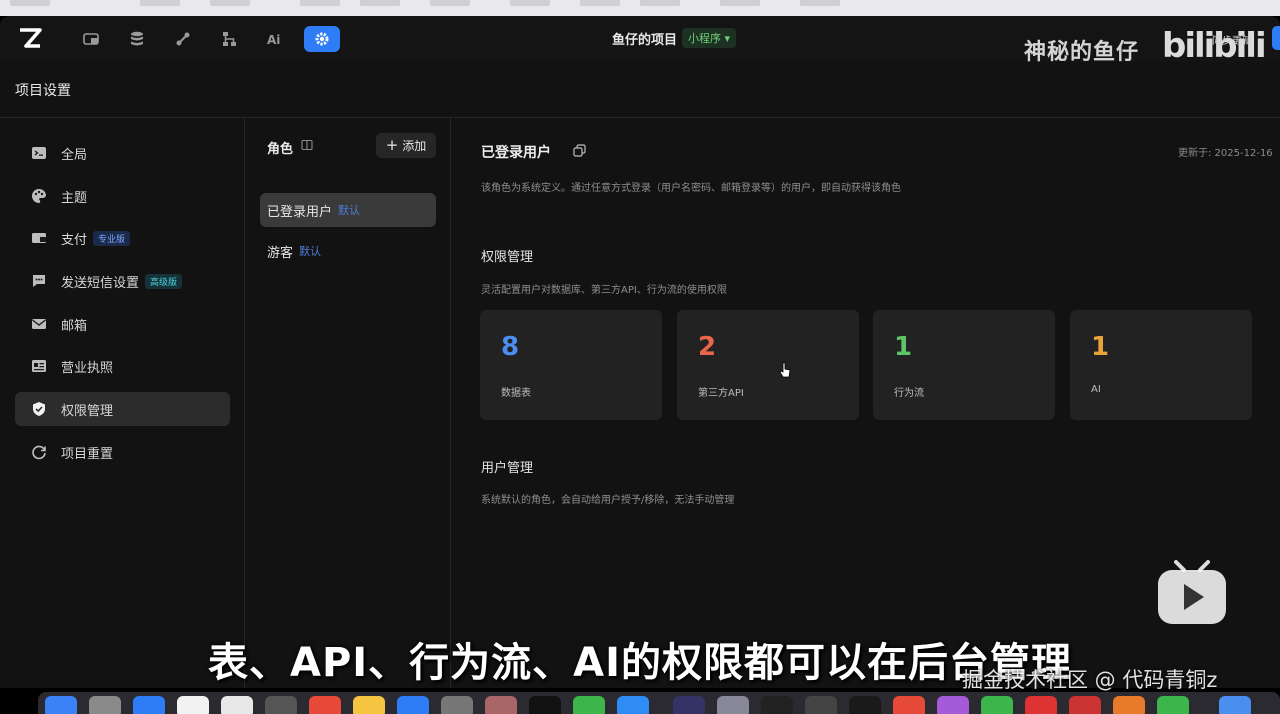 Image resolution: width=1280 pixels, height=714 pixels. Describe the element at coordinates (39, 324) in the screenshot. I see `mail-icon` at that location.